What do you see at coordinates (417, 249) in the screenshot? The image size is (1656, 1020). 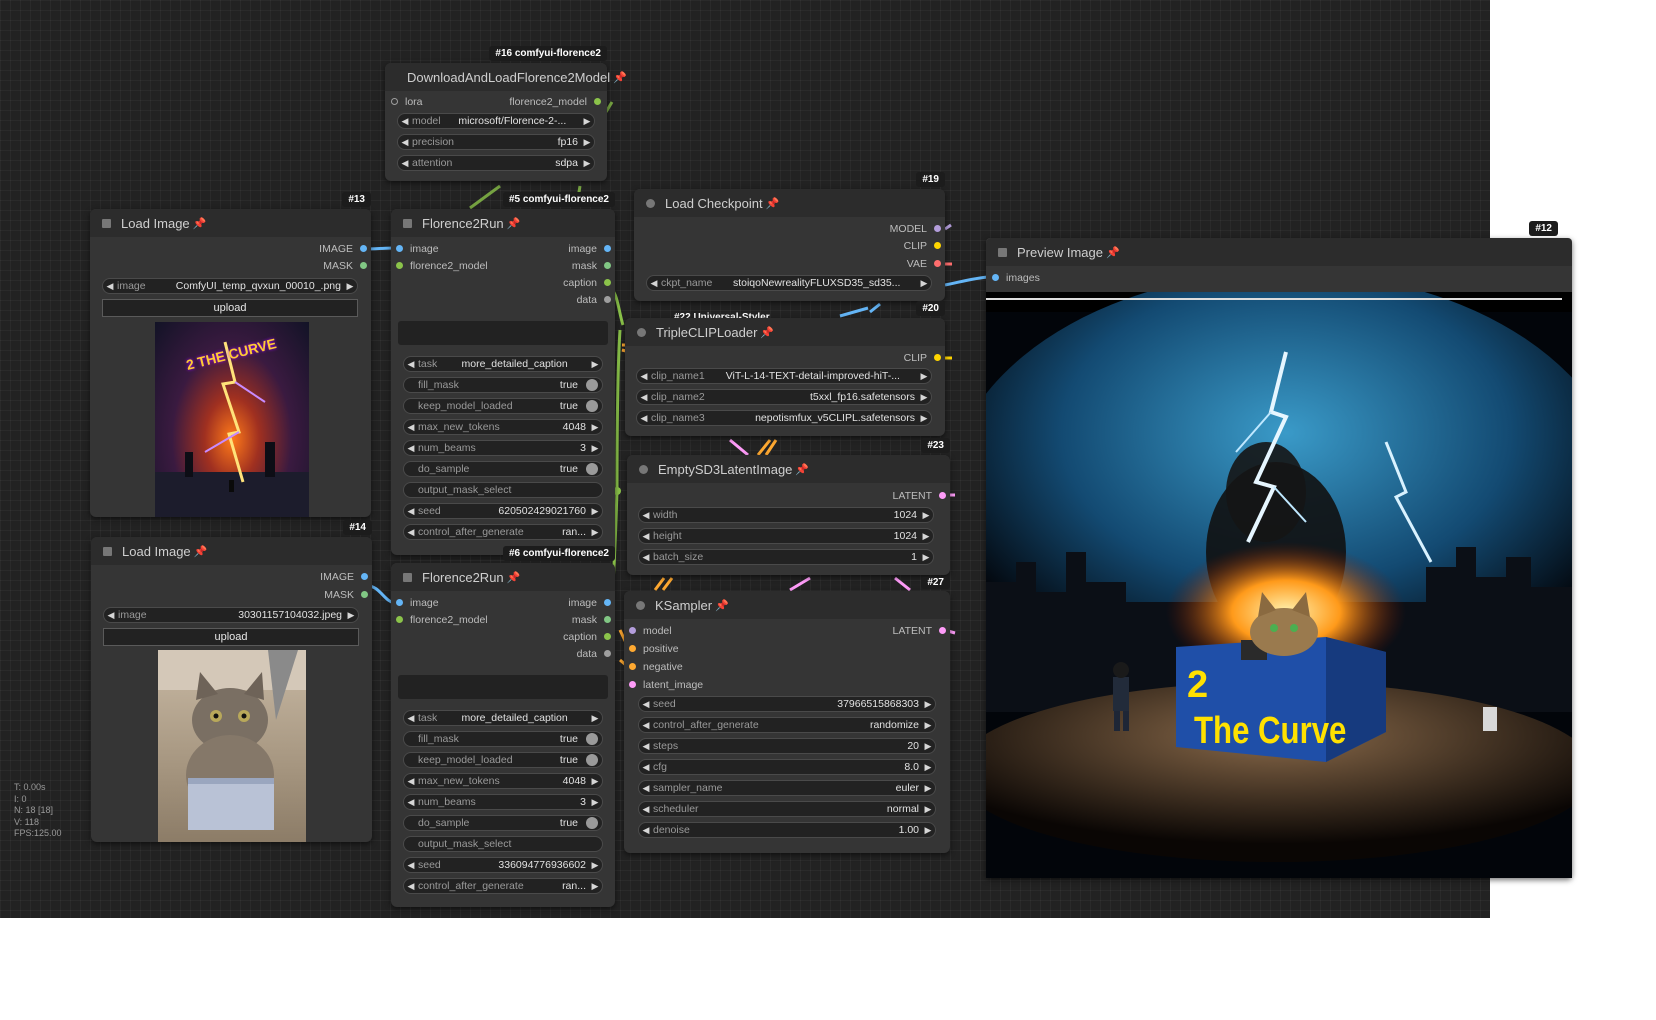 I see `input-slot-image: image` at bounding box center [417, 249].